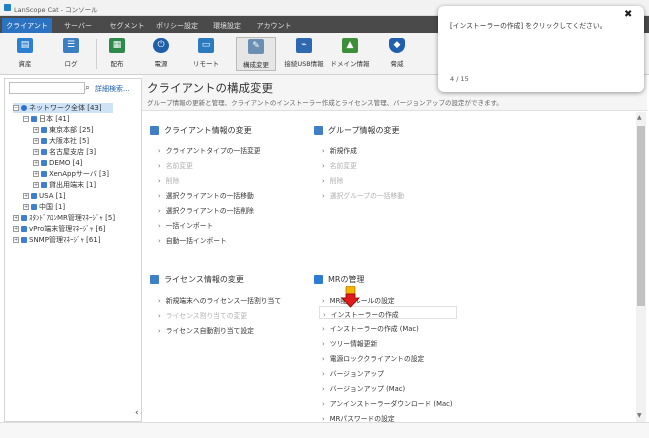 Image resolution: width=649 pixels, height=438 pixels. Describe the element at coordinates (72, 218) in the screenshot. I see `tree-item-label: ｽﾀﾝﾄﾞｱﾛﾝMR管理ﾏﾈｰｼﾞｬ [5]` at that location.